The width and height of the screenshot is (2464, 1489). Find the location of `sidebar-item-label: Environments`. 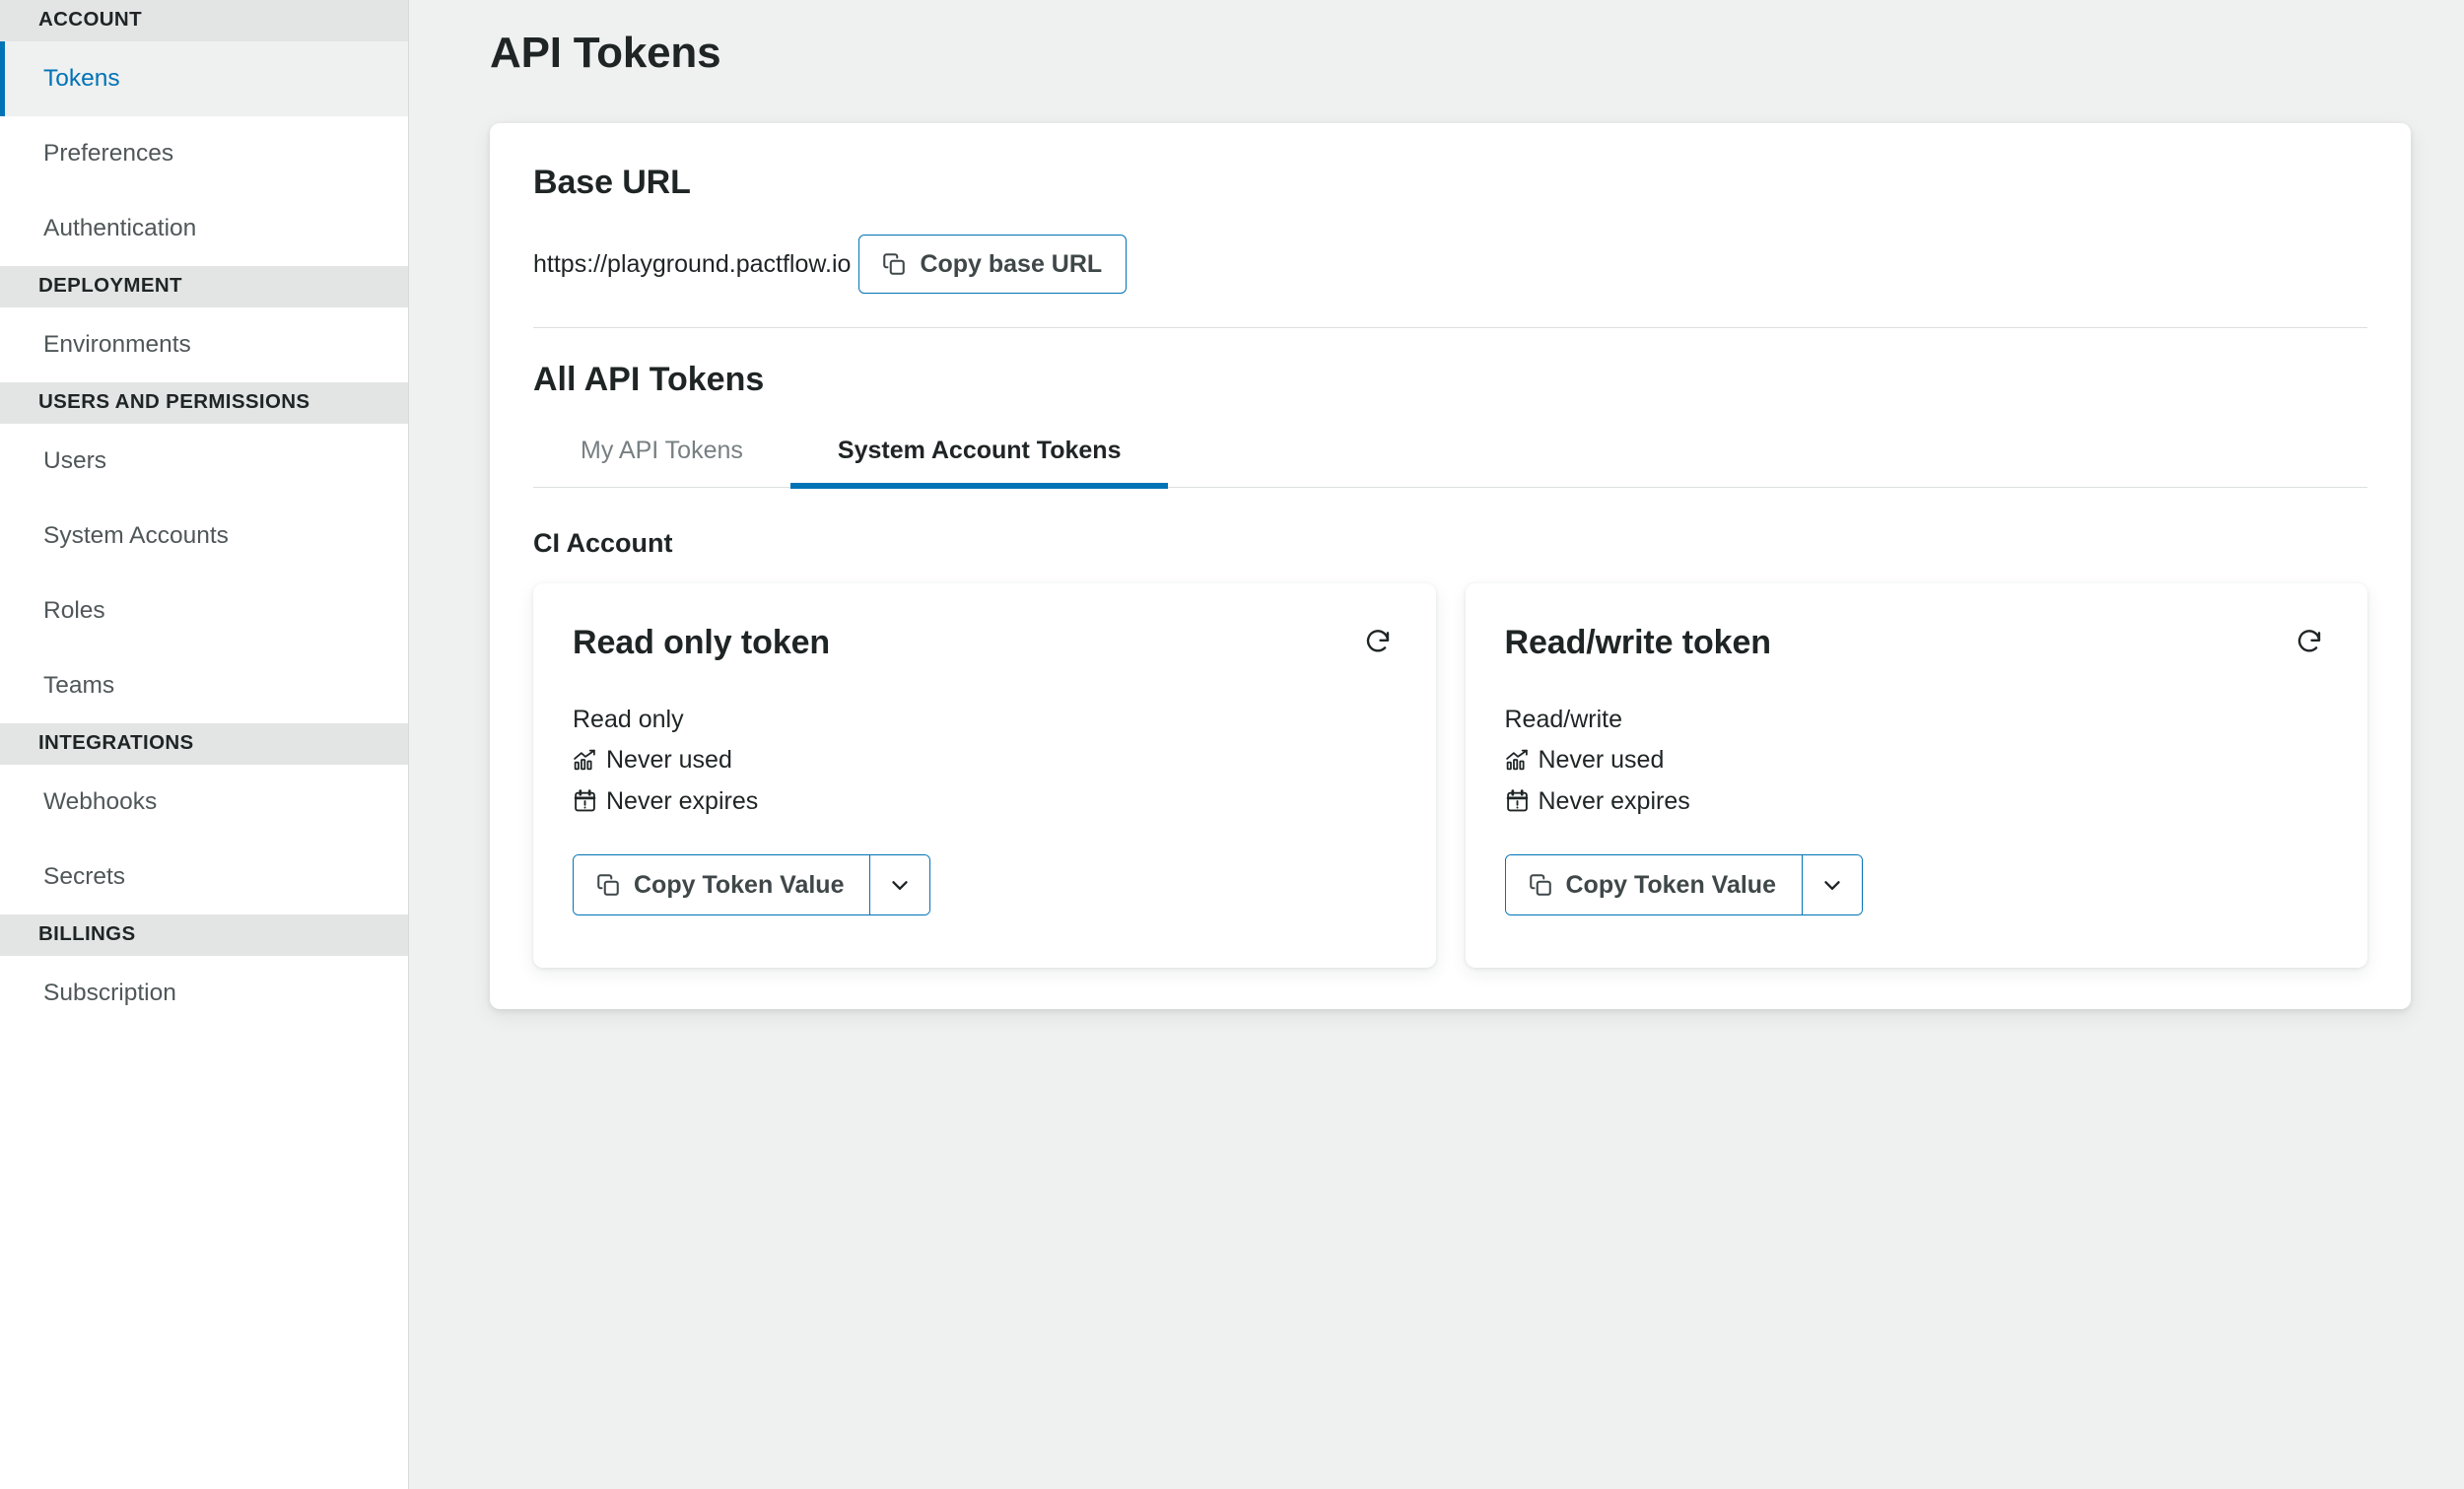

sidebar-item-label: Environments is located at coordinates (117, 344).